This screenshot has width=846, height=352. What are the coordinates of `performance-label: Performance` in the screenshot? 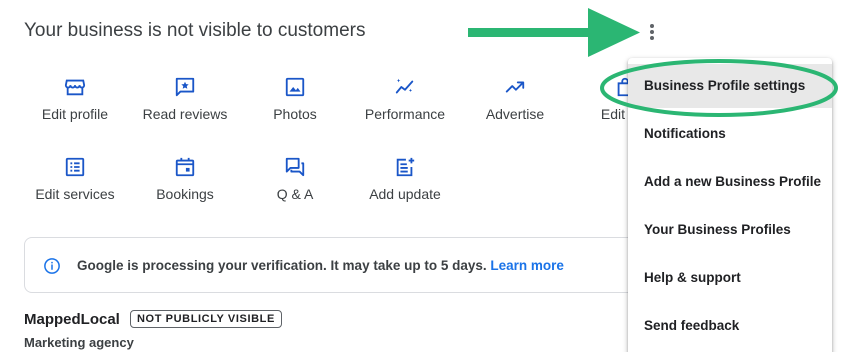 It's located at (405, 114).